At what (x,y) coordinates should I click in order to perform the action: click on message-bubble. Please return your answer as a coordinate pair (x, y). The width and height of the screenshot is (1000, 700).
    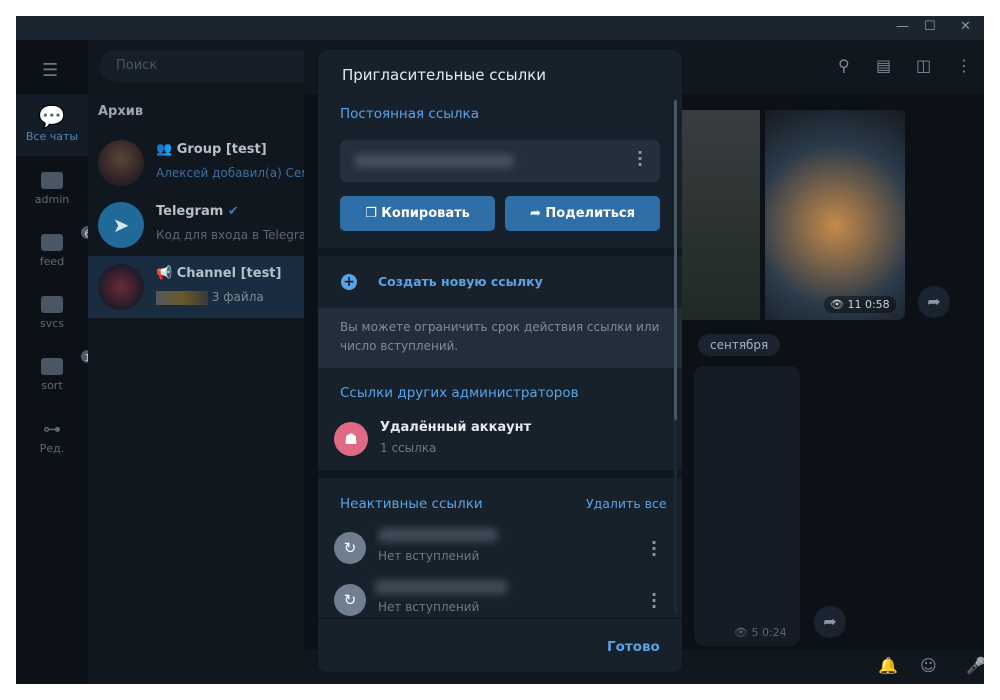
    Looking at the image, I should click on (747, 506).